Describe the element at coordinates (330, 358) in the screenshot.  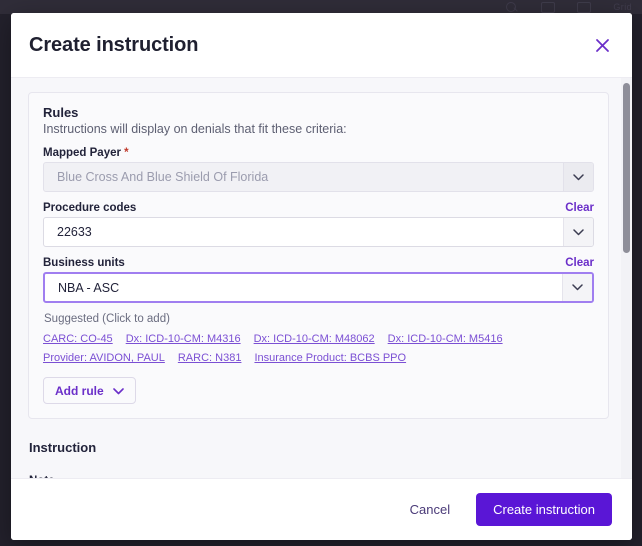
I see `suggested-chip: Insurance Product: BCBS PPO` at that location.